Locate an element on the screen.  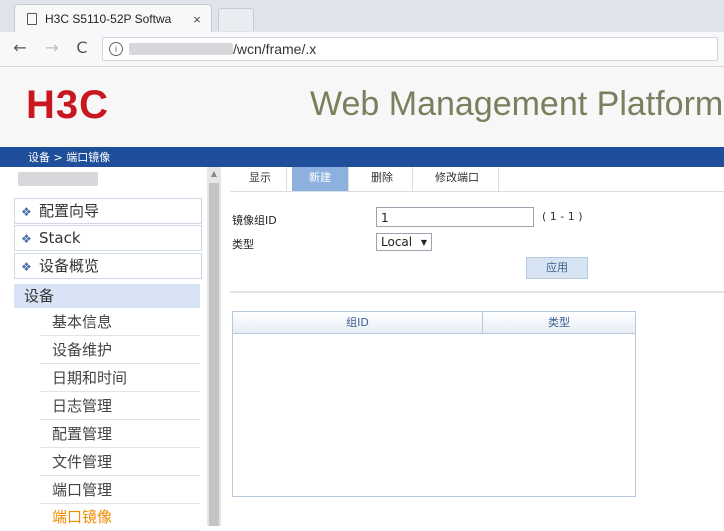
scroll-thumb is located at coordinates (214, 354).